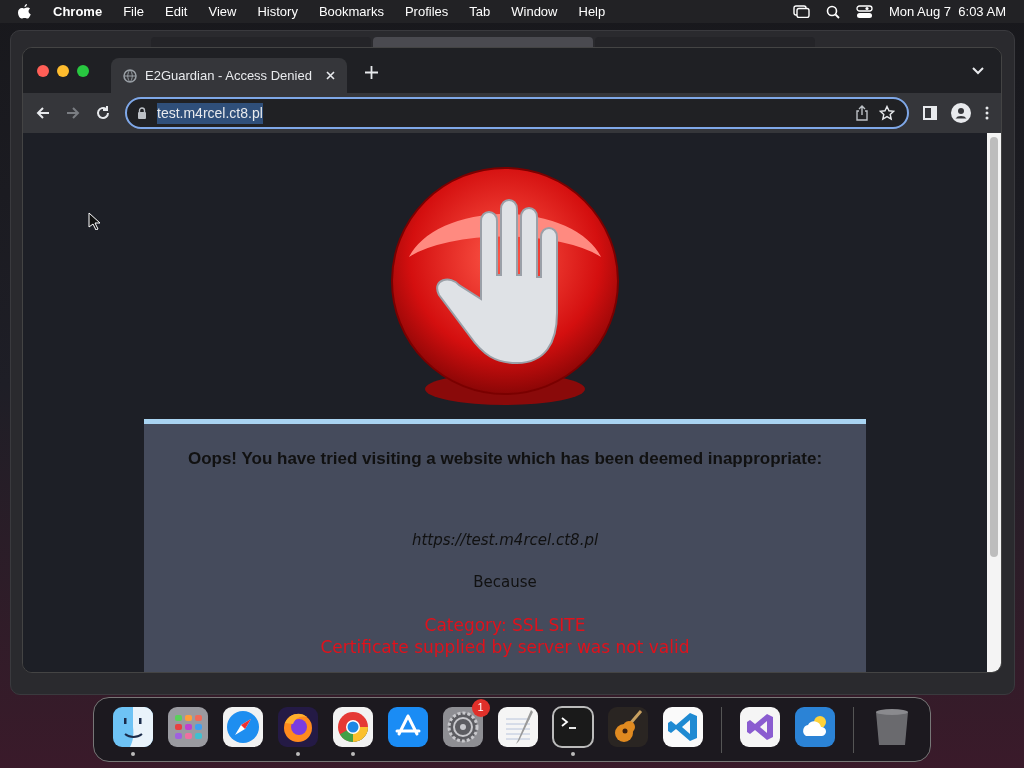  I want to click on search-icon, so click(832, 11).